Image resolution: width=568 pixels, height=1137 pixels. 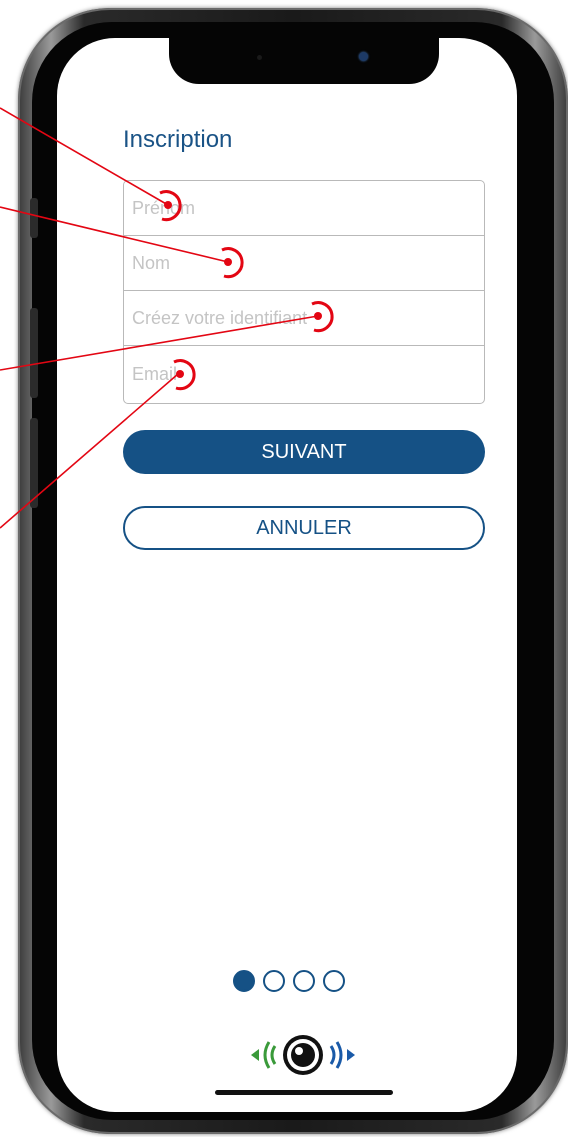 What do you see at coordinates (303, 1055) in the screenshot?
I see `app-logo-icon` at bounding box center [303, 1055].